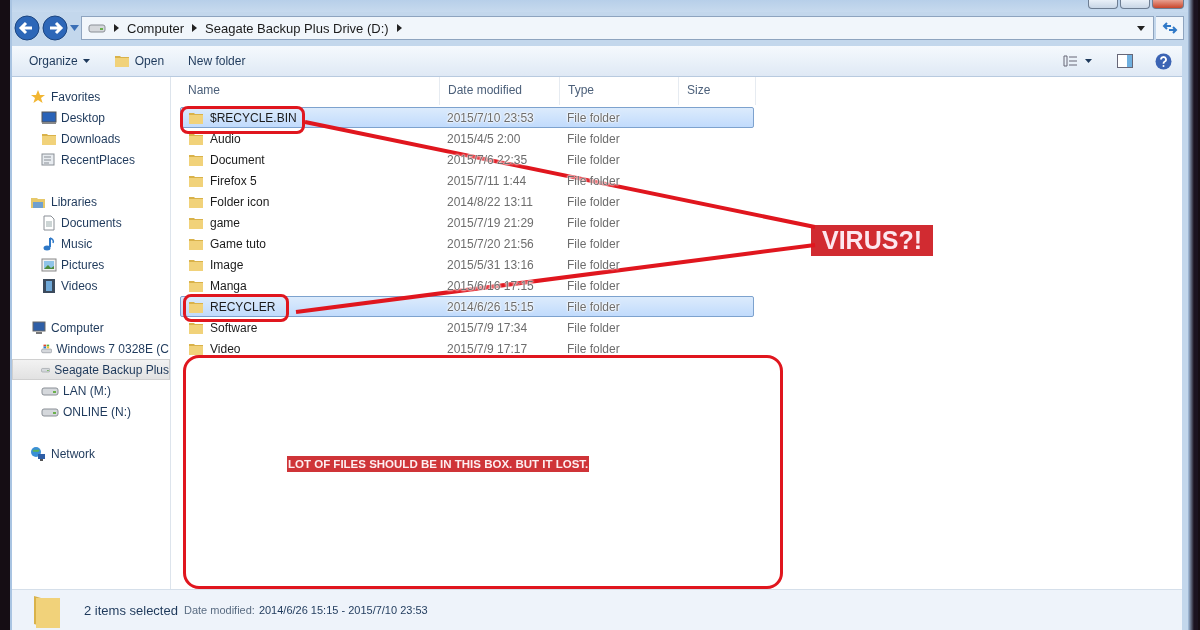  Describe the element at coordinates (74, 28) in the screenshot. I see `history-dropdown-icon` at that location.